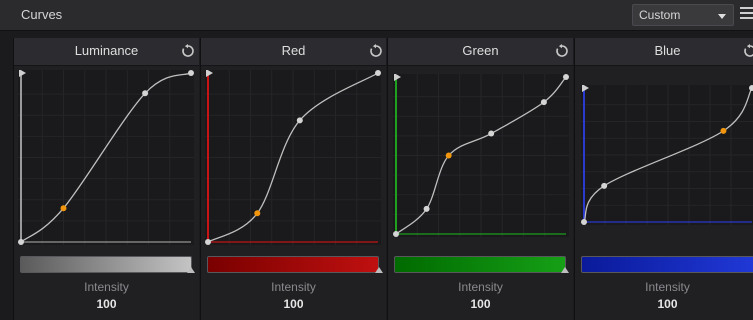  I want to click on channel-label: Red, so click(293, 50).